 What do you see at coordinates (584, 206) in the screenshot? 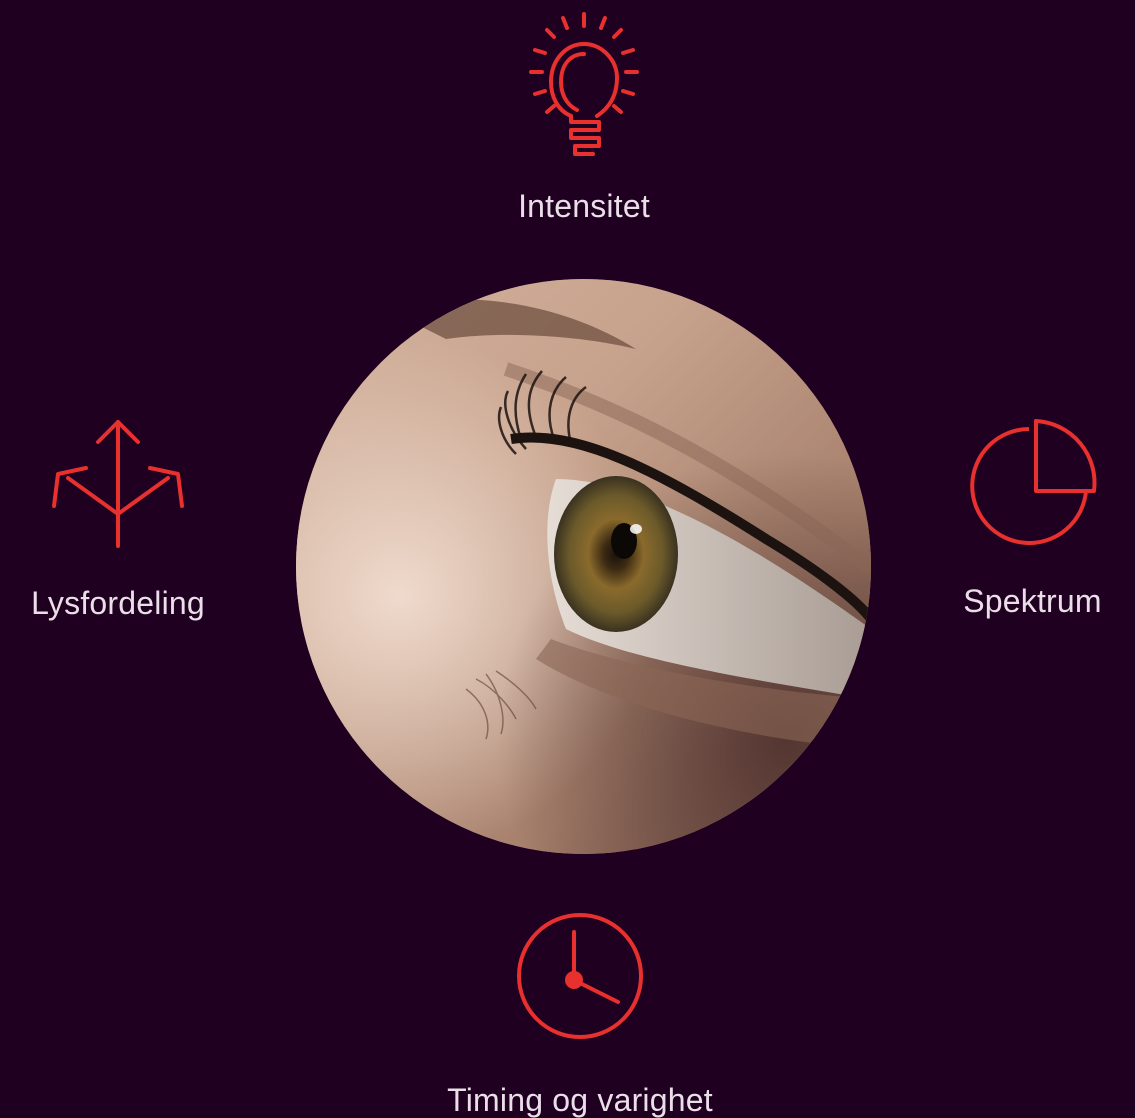
I see `intensity-label: Intensitet` at bounding box center [584, 206].